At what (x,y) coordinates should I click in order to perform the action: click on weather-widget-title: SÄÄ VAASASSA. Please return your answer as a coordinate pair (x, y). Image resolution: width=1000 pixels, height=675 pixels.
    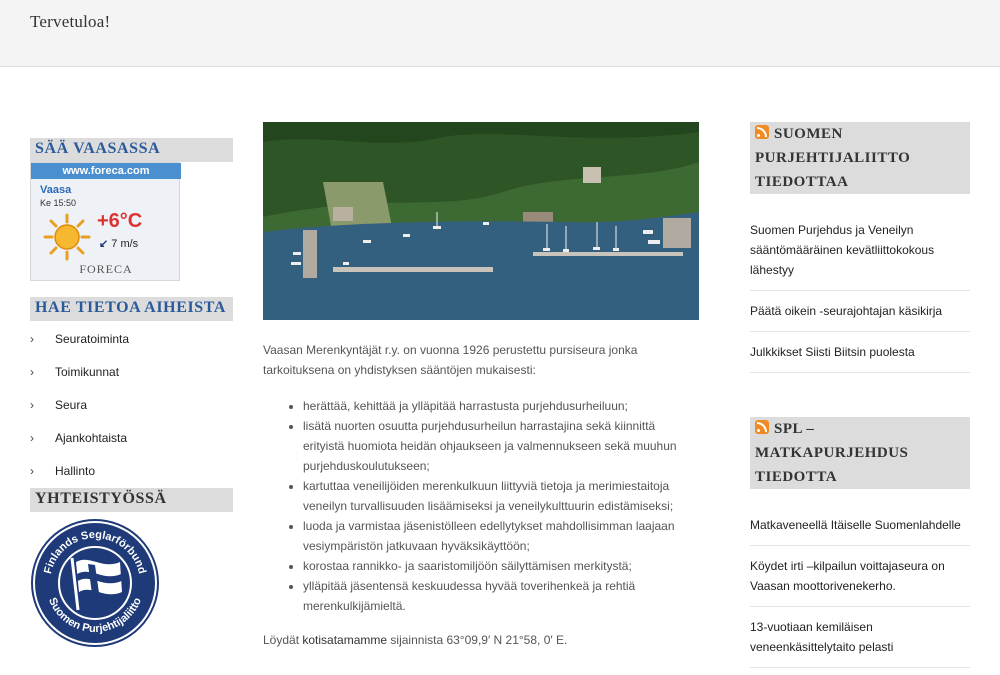
    Looking at the image, I should click on (131, 150).